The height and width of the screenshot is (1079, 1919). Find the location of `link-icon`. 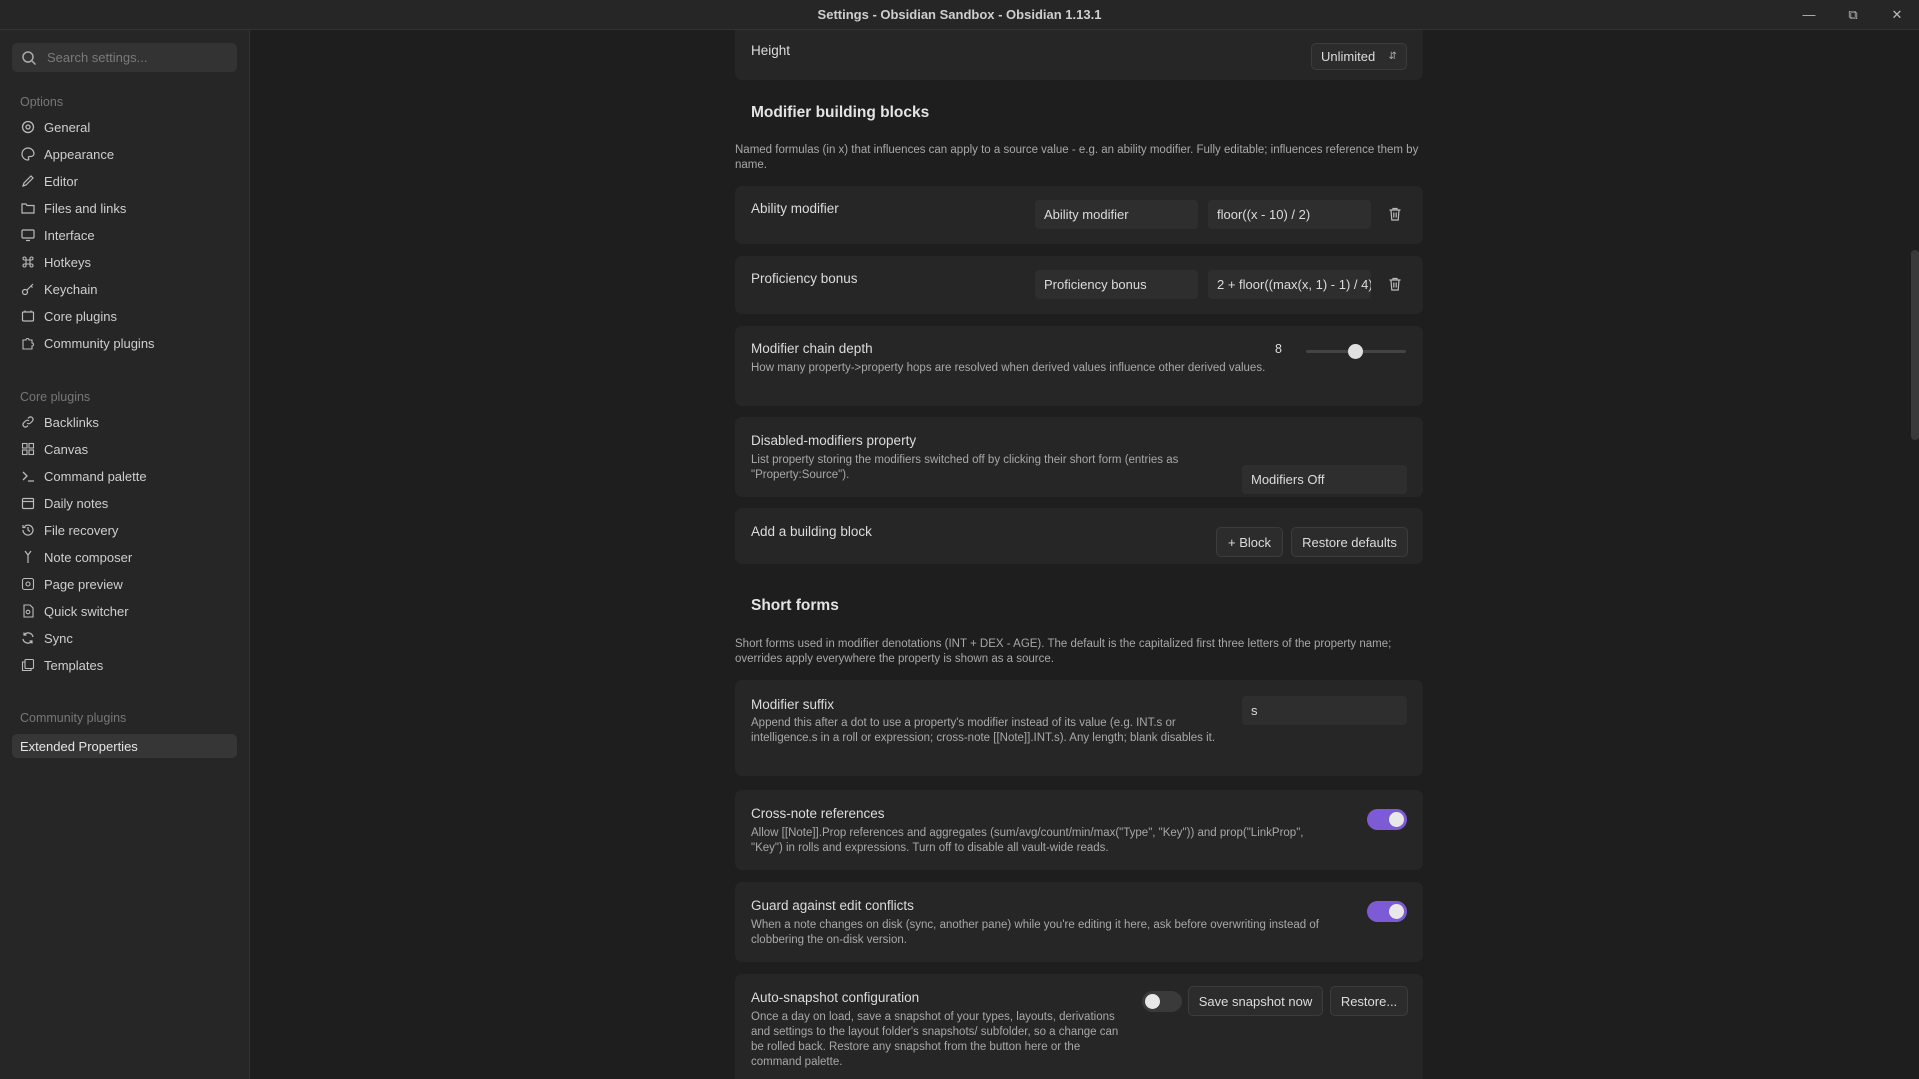

link-icon is located at coordinates (28, 422).